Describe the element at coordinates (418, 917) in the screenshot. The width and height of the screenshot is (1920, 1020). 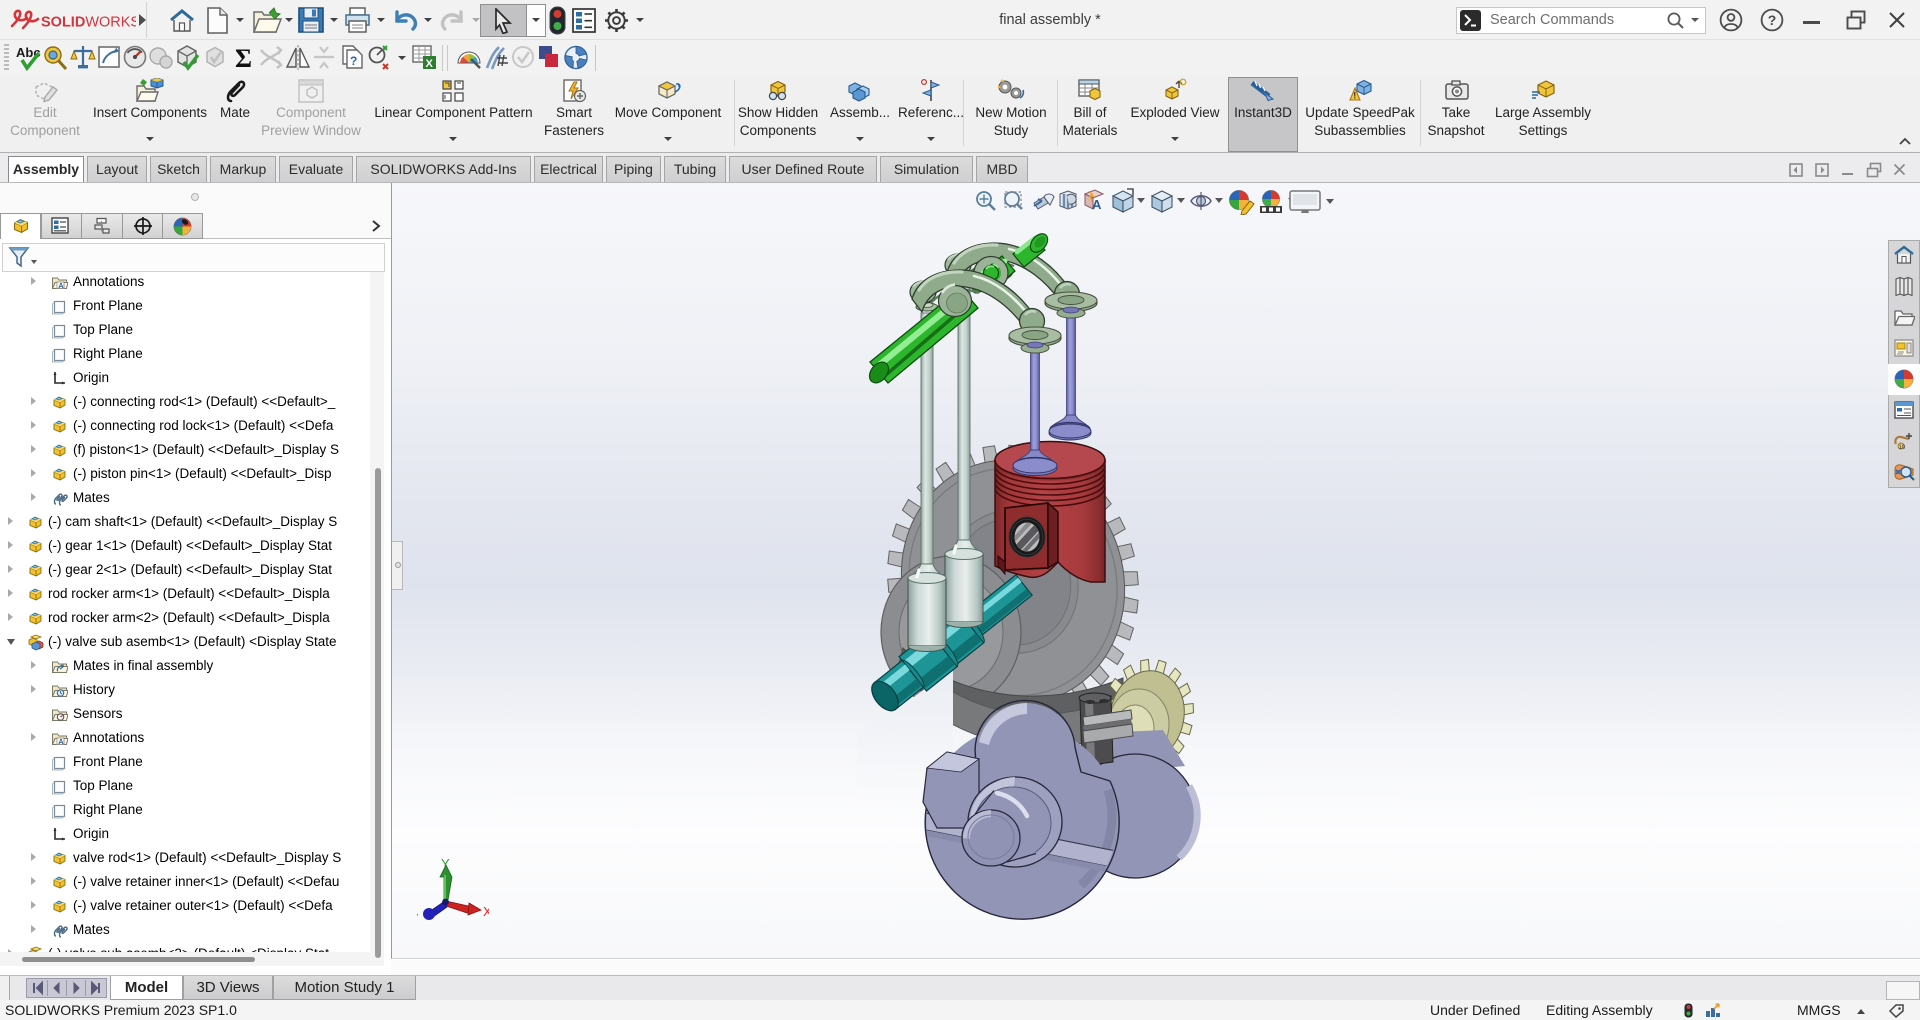
I see `svg-text: Z` at that location.